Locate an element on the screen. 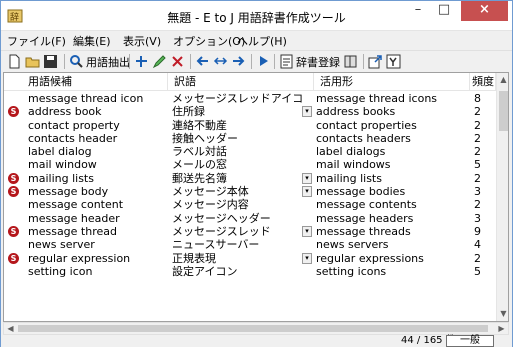  translation: メッセージスレッド is located at coordinates (221, 231).